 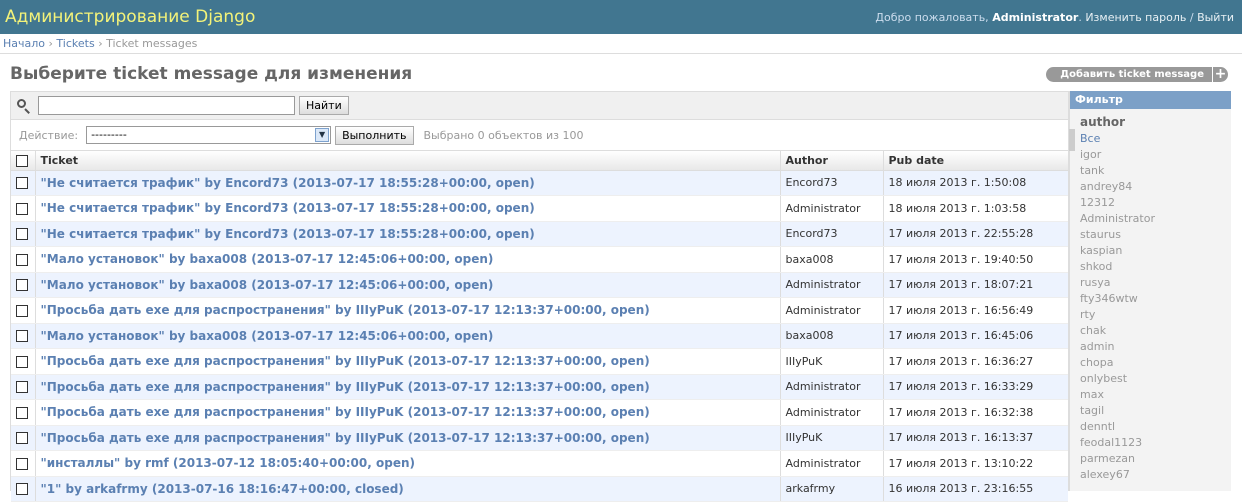 I want to click on filter-item: max, so click(x=1155, y=395).